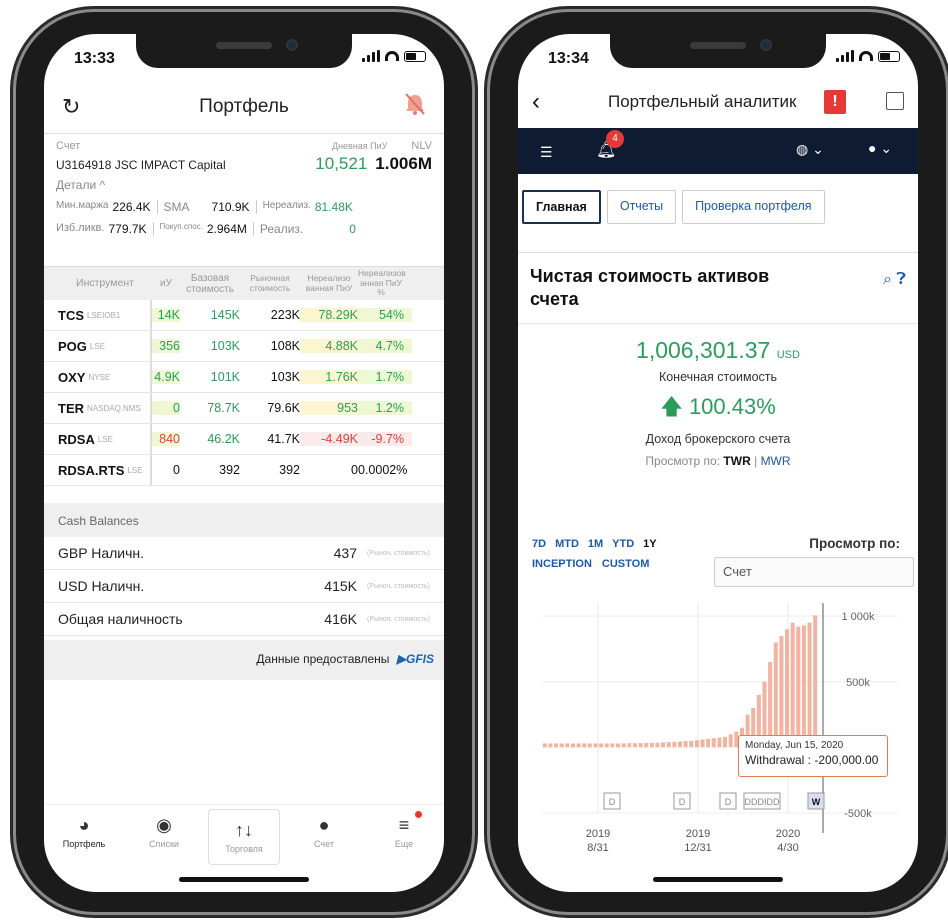  I want to click on metric-value: 0, so click(352, 229).